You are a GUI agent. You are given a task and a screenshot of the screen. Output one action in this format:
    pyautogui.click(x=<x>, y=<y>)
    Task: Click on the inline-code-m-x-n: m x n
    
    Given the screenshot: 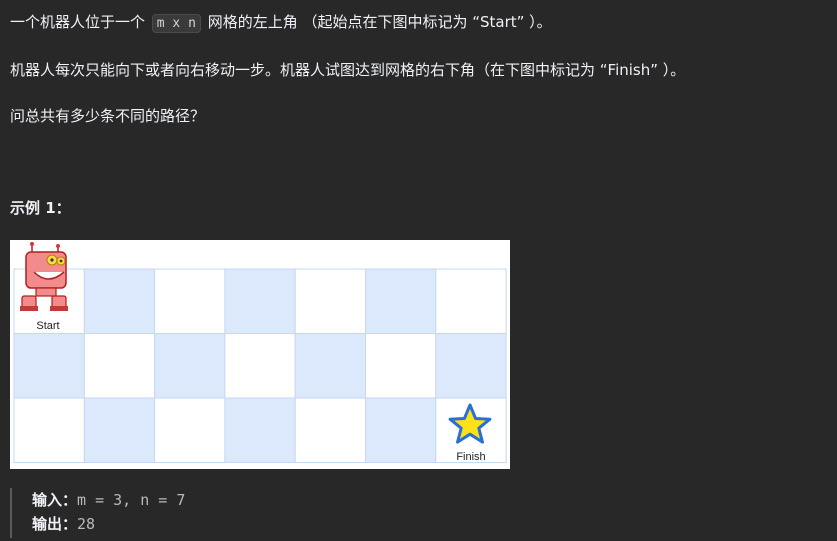 What is the action you would take?
    pyautogui.click(x=176, y=23)
    